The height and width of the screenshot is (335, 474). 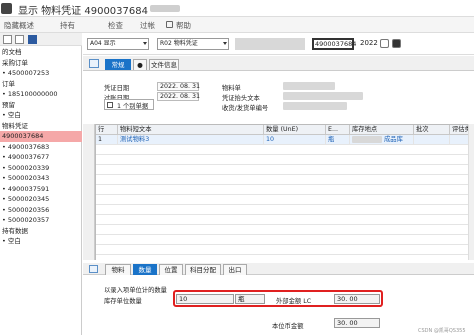 What do you see at coordinates (295, 140) in the screenshot?
I see `cell-qty: 10` at bounding box center [295, 140].